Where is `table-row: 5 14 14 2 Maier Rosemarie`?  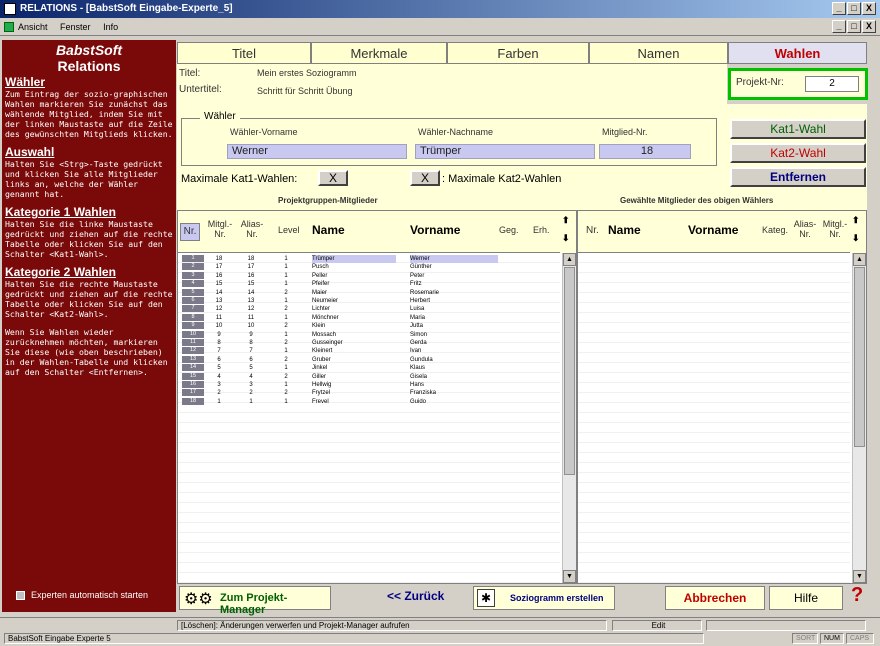 table-row: 5 14 14 2 Maier Rosemarie is located at coordinates (368, 292).